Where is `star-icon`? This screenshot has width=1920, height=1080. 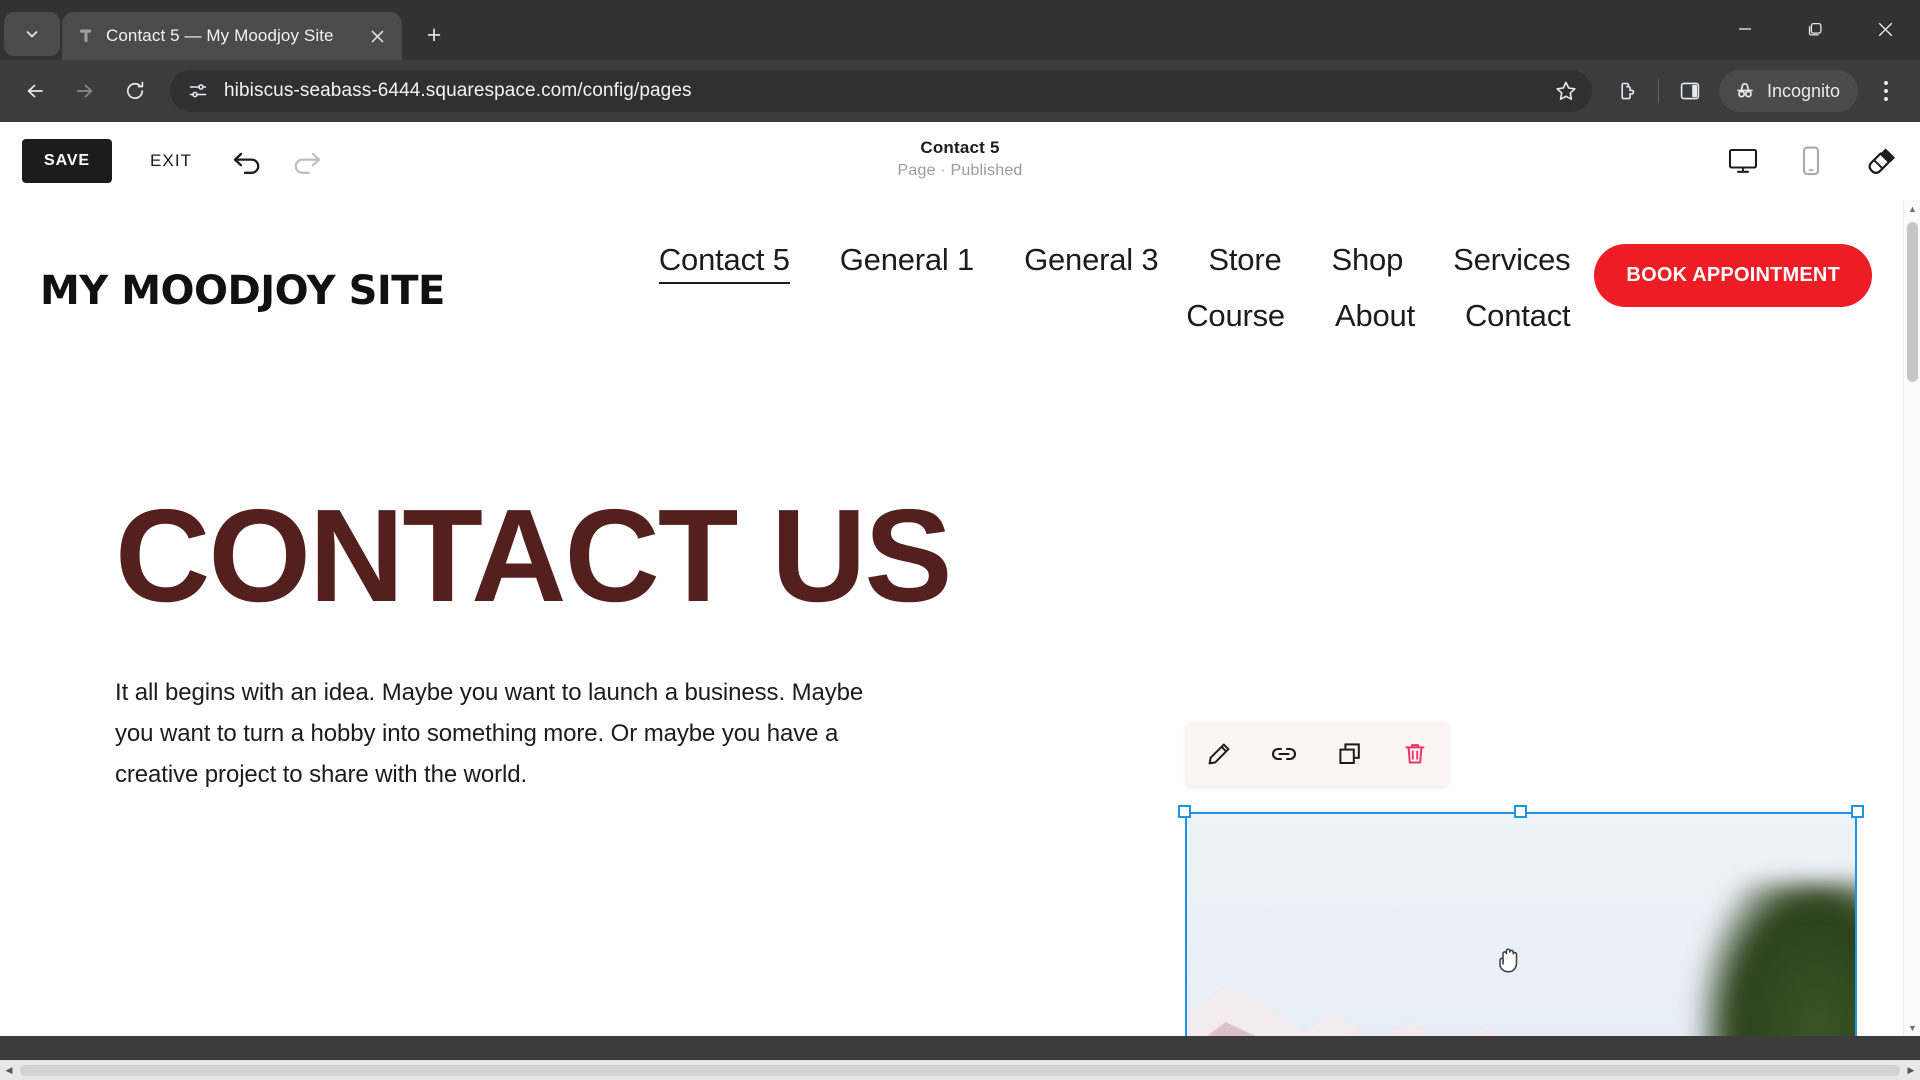 star-icon is located at coordinates (1566, 91).